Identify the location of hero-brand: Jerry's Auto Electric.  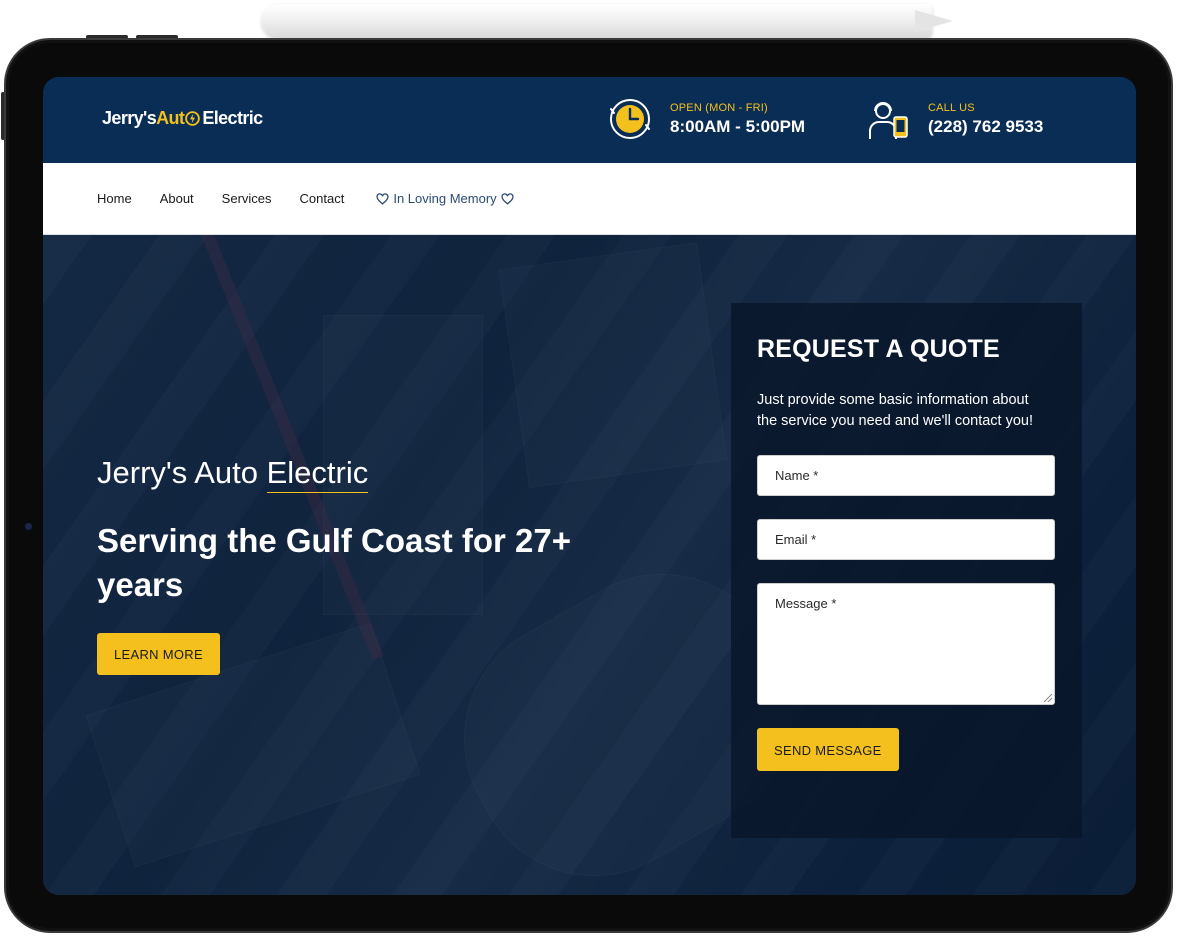
(357, 474).